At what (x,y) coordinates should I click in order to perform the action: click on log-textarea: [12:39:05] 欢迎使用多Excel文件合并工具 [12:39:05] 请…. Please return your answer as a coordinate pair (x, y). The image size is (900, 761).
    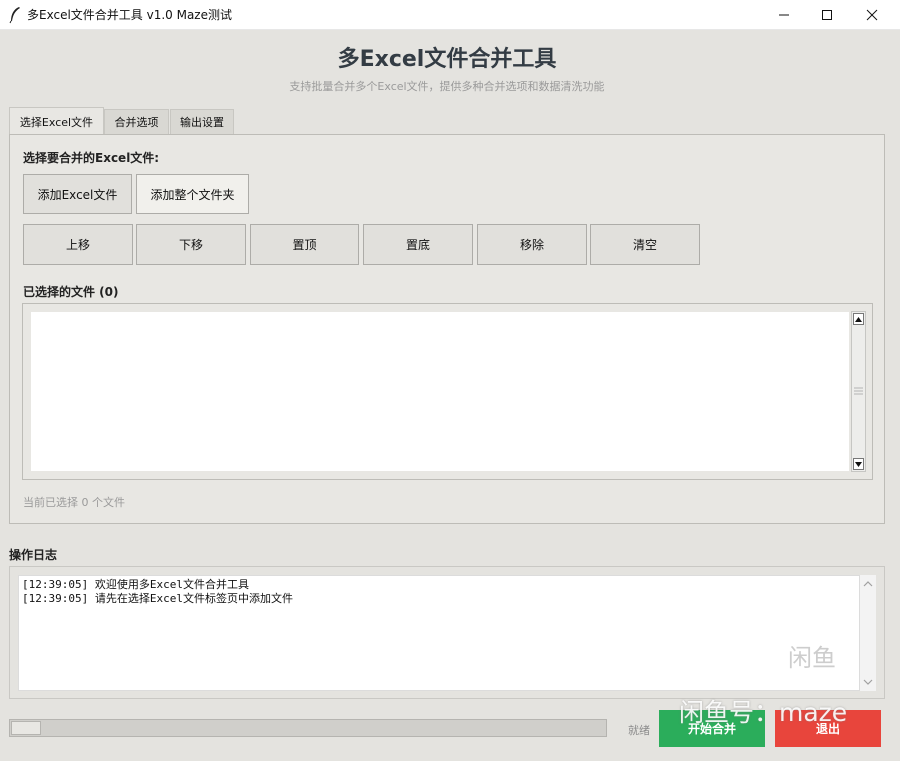
    Looking at the image, I should click on (439, 633).